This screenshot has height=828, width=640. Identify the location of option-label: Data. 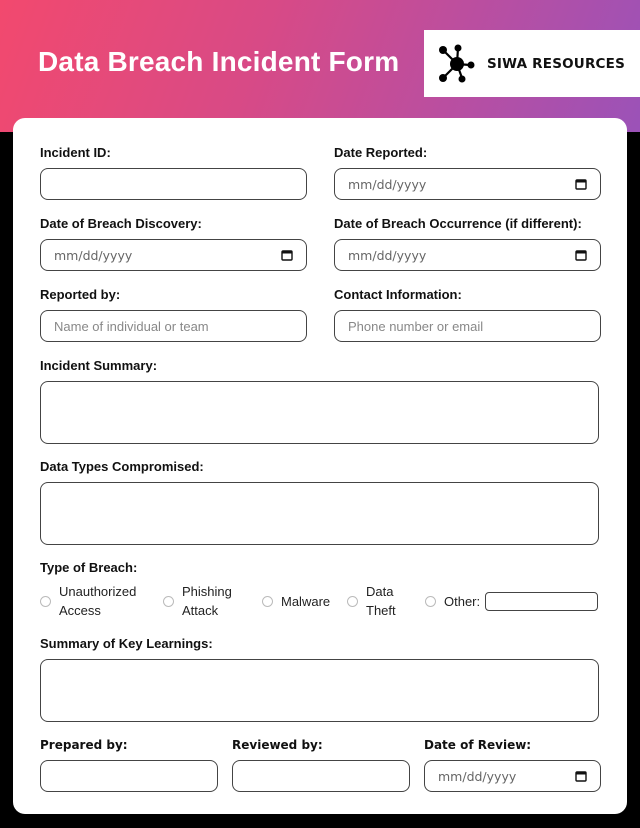
(380, 591).